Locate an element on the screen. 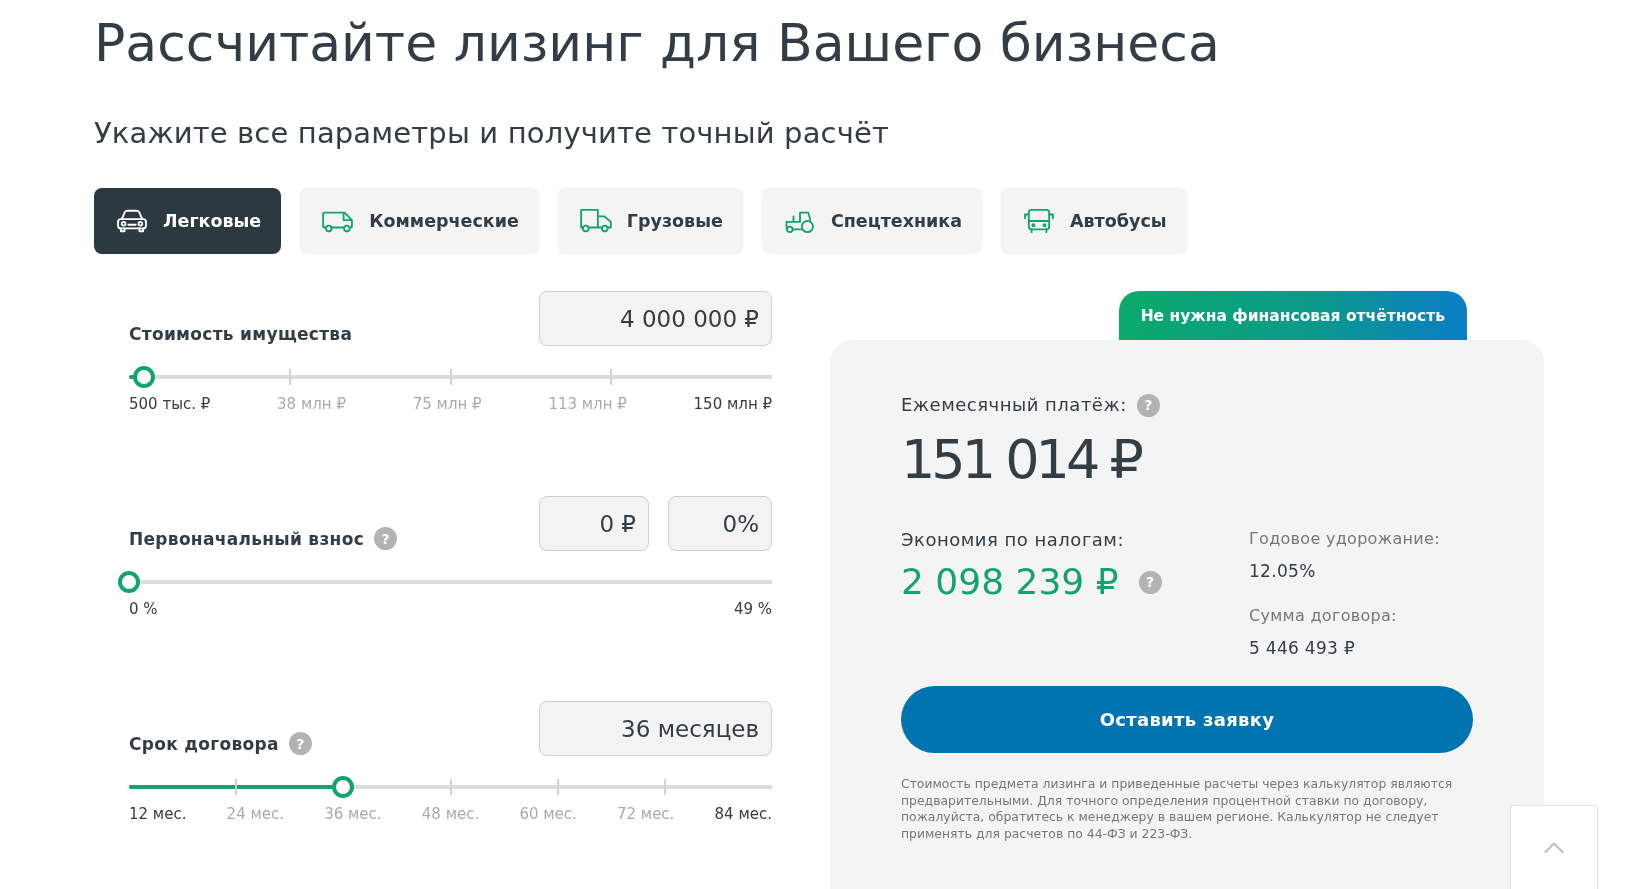 Image resolution: width=1641 pixels, height=889 pixels. scale-label: 113 млн ₽ is located at coordinates (587, 404).